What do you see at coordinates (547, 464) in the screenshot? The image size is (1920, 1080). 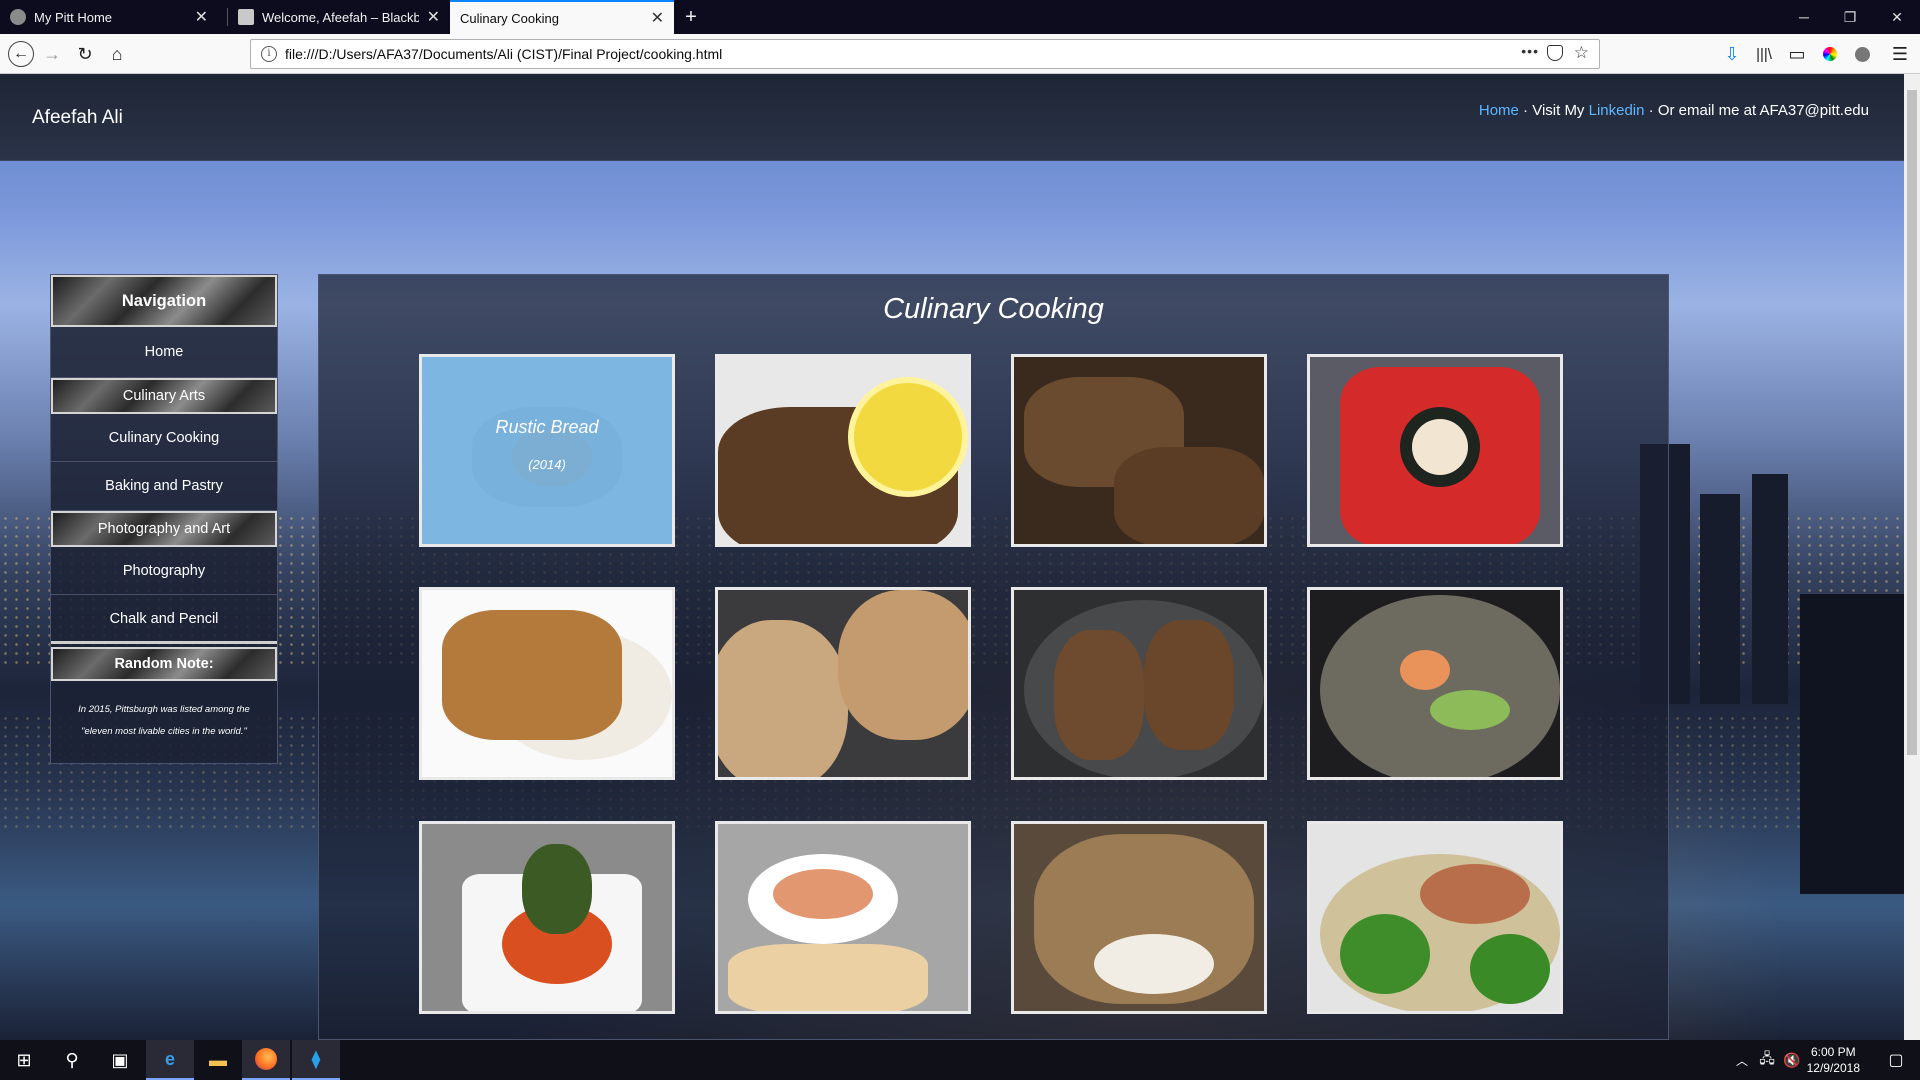 I see `overlay-year: (2014)` at bounding box center [547, 464].